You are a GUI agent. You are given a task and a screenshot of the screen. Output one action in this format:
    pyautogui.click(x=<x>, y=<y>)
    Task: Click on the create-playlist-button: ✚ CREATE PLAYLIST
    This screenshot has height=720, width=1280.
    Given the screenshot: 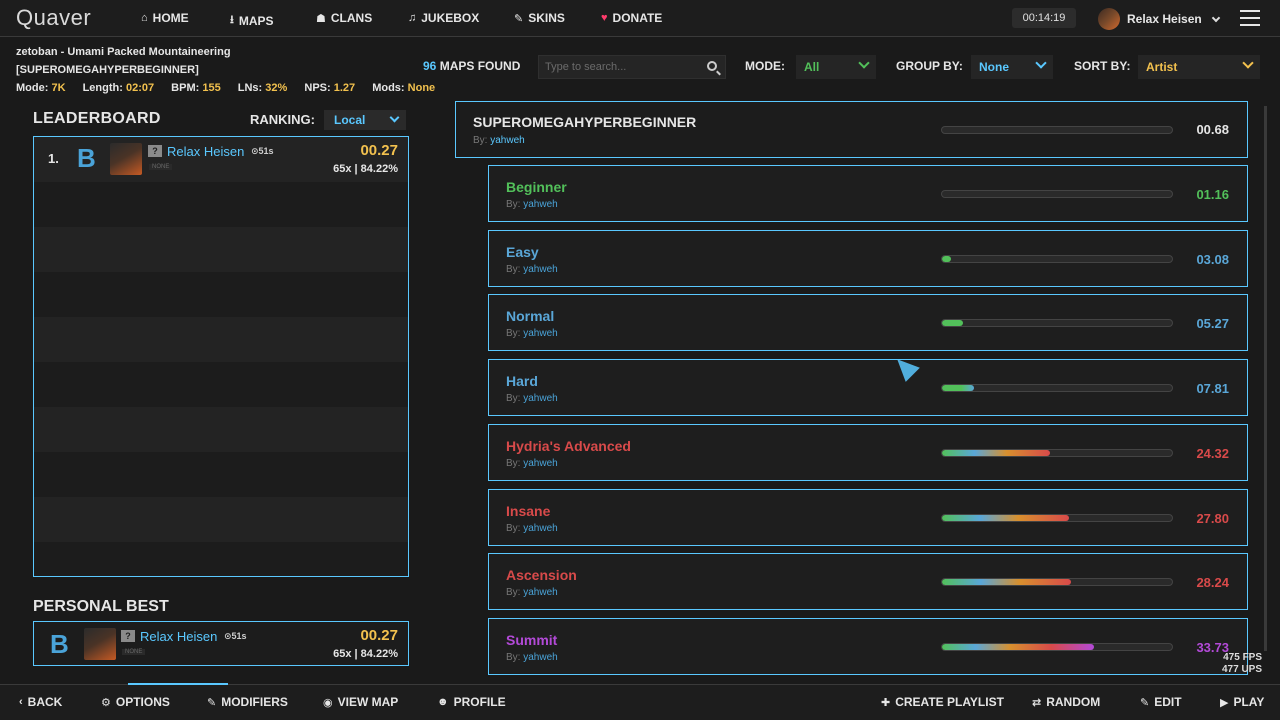 What is the action you would take?
    pyautogui.click(x=942, y=702)
    